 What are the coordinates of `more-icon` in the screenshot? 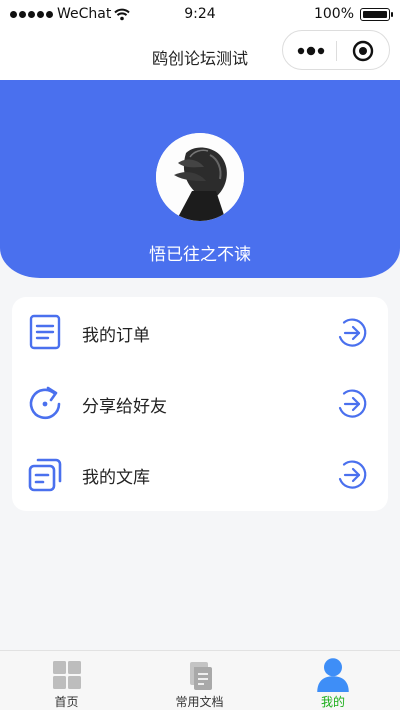 It's located at (311, 51).